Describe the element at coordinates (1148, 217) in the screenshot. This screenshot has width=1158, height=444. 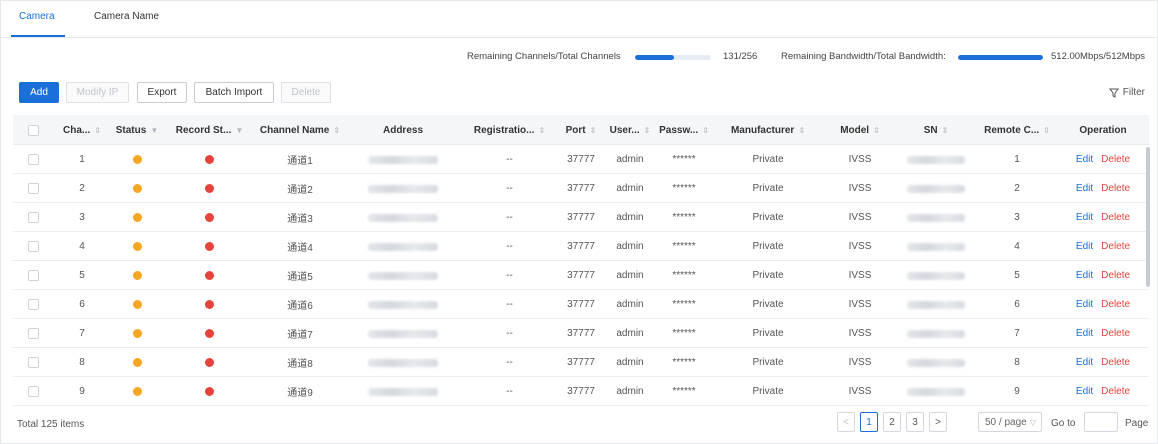
I see `table-scrollbar` at that location.